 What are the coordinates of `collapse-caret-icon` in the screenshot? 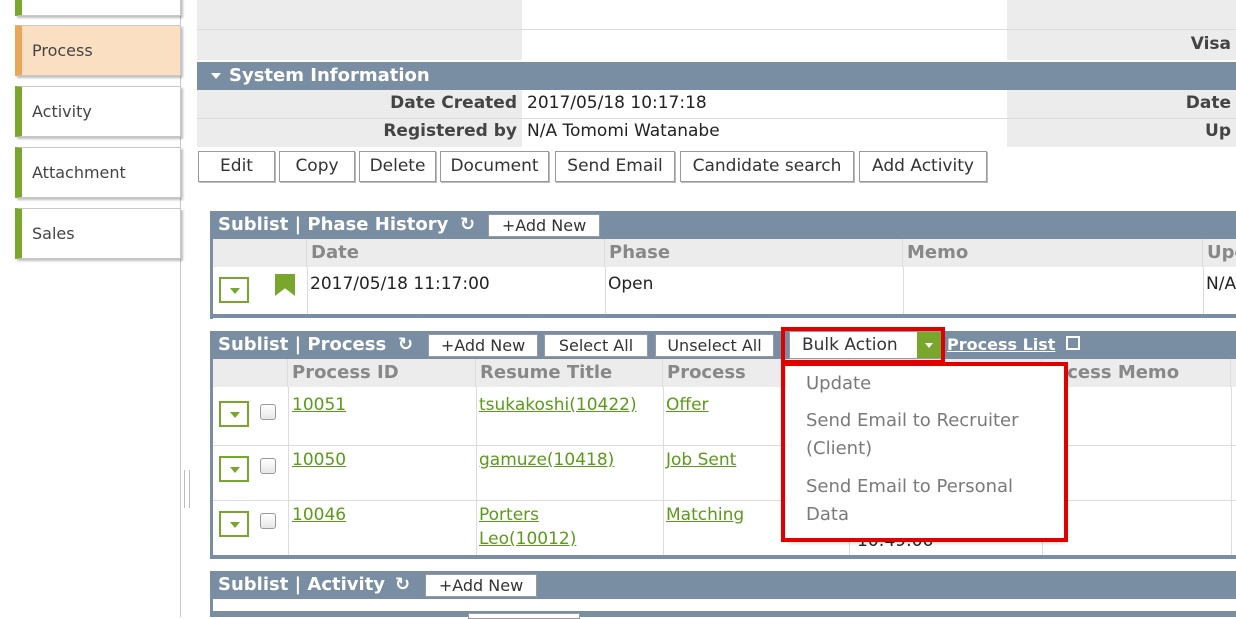 It's located at (216, 76).